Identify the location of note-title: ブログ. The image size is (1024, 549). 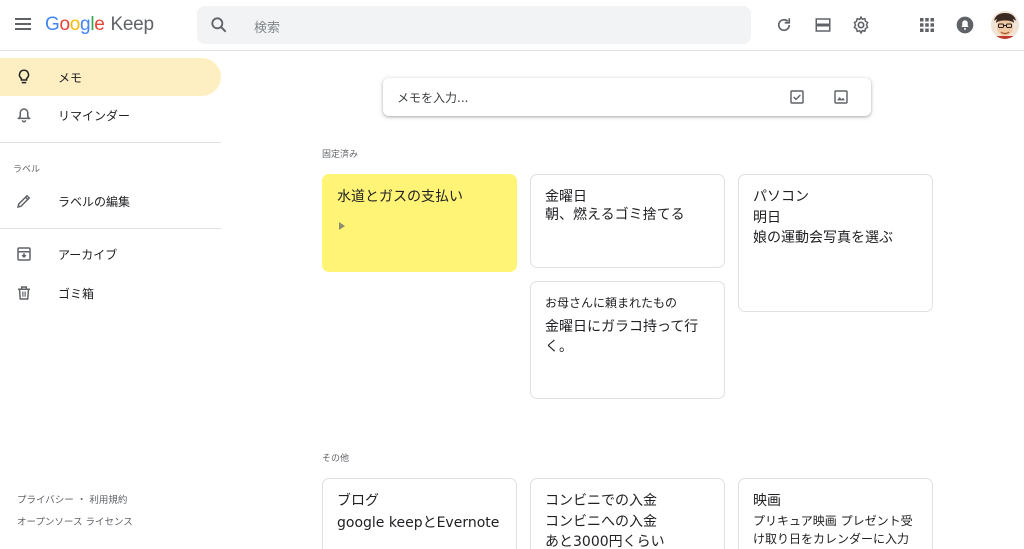
(358, 501).